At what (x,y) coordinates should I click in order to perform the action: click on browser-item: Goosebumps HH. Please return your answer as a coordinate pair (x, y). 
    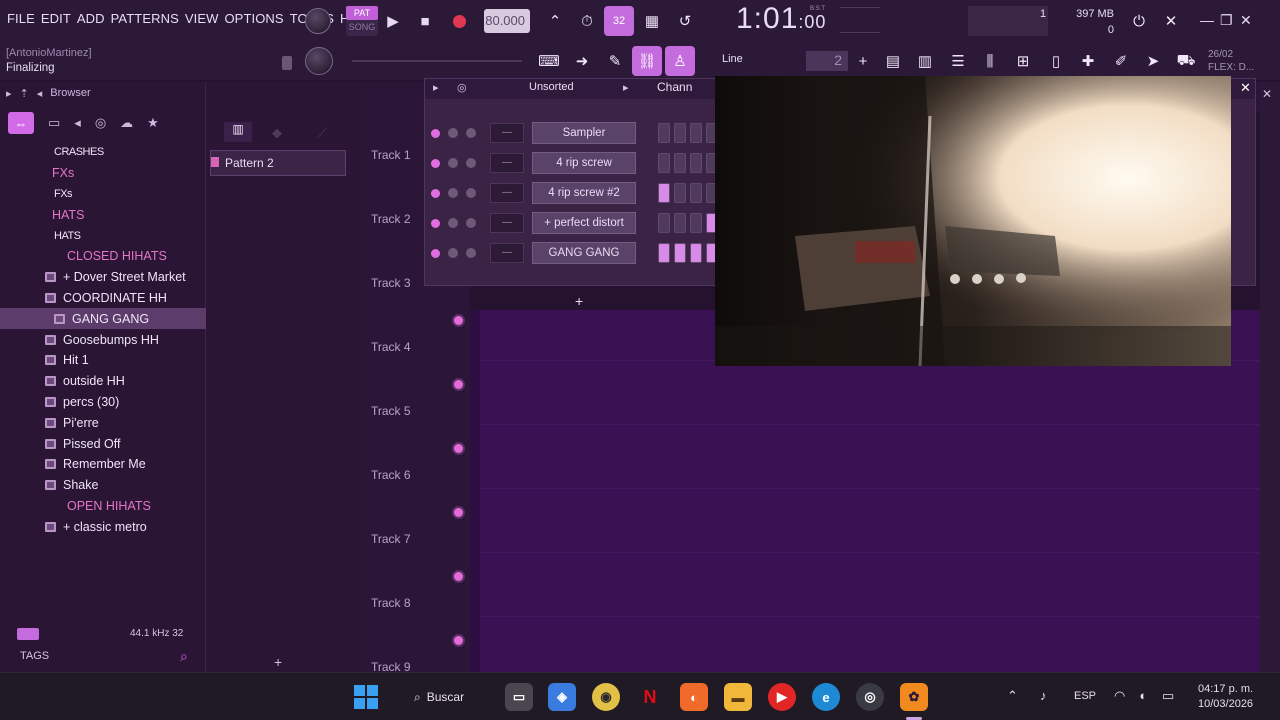
    Looking at the image, I should click on (103, 339).